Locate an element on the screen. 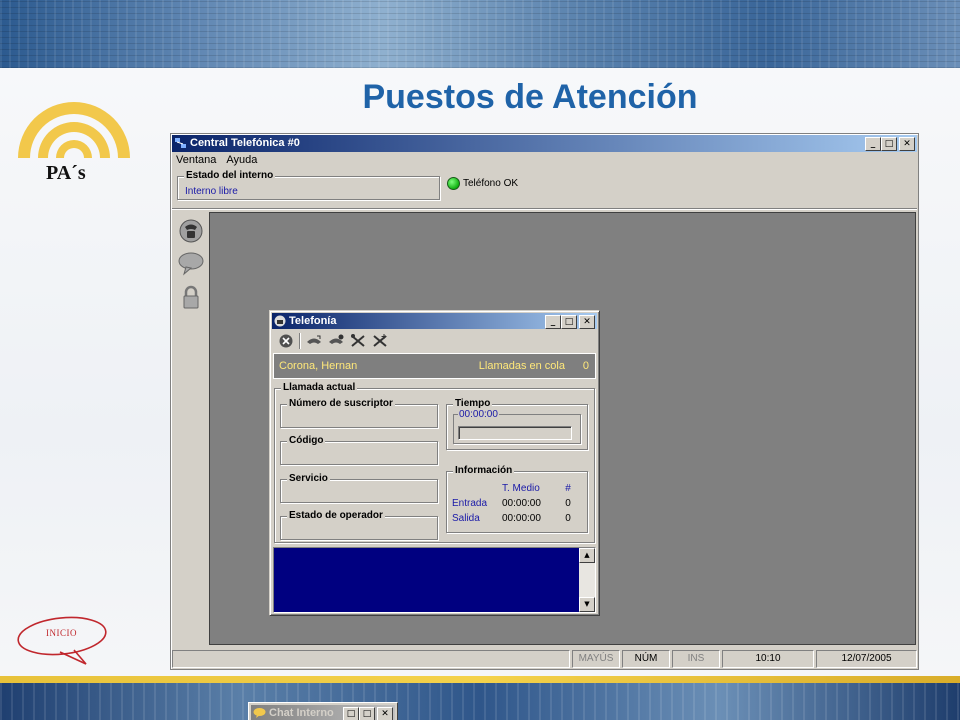  banner-stripe is located at coordinates (480, 679).